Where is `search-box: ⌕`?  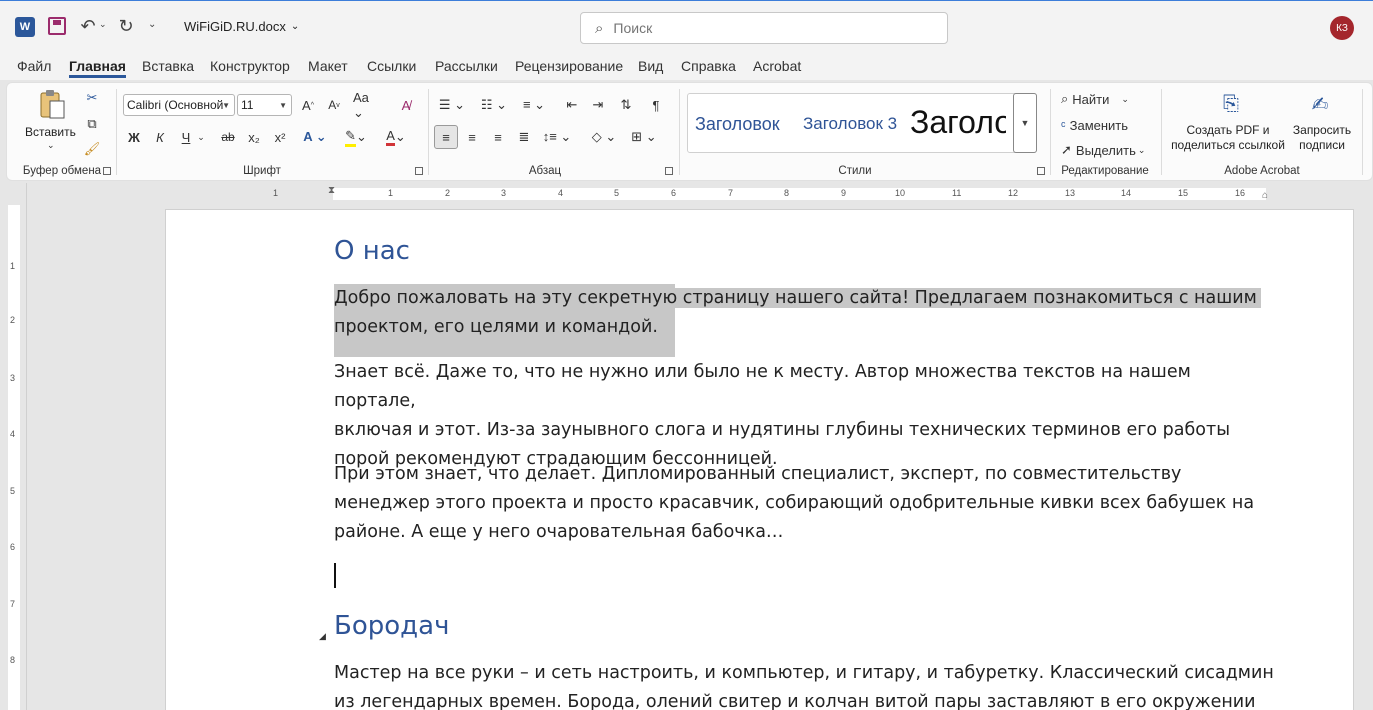
search-box: ⌕ is located at coordinates (764, 28).